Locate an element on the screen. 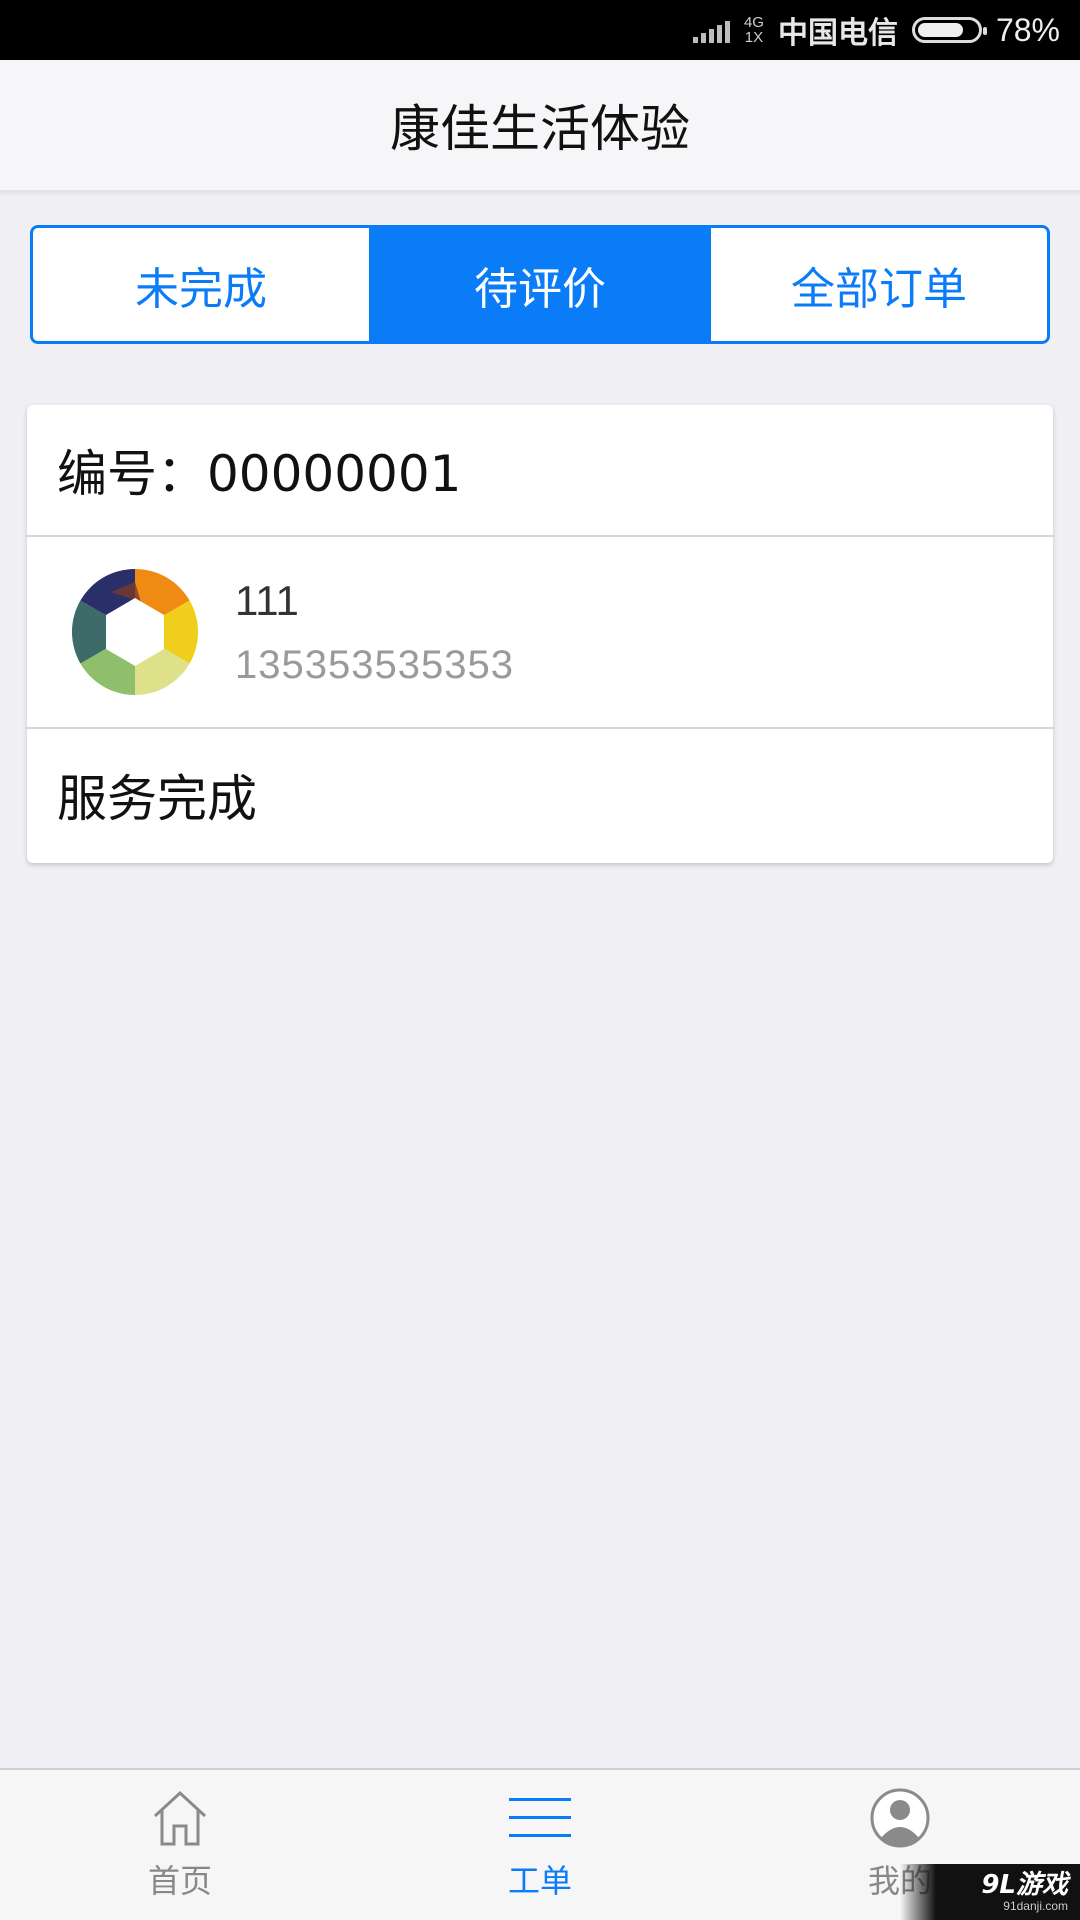  battery-icon is located at coordinates (949, 30).